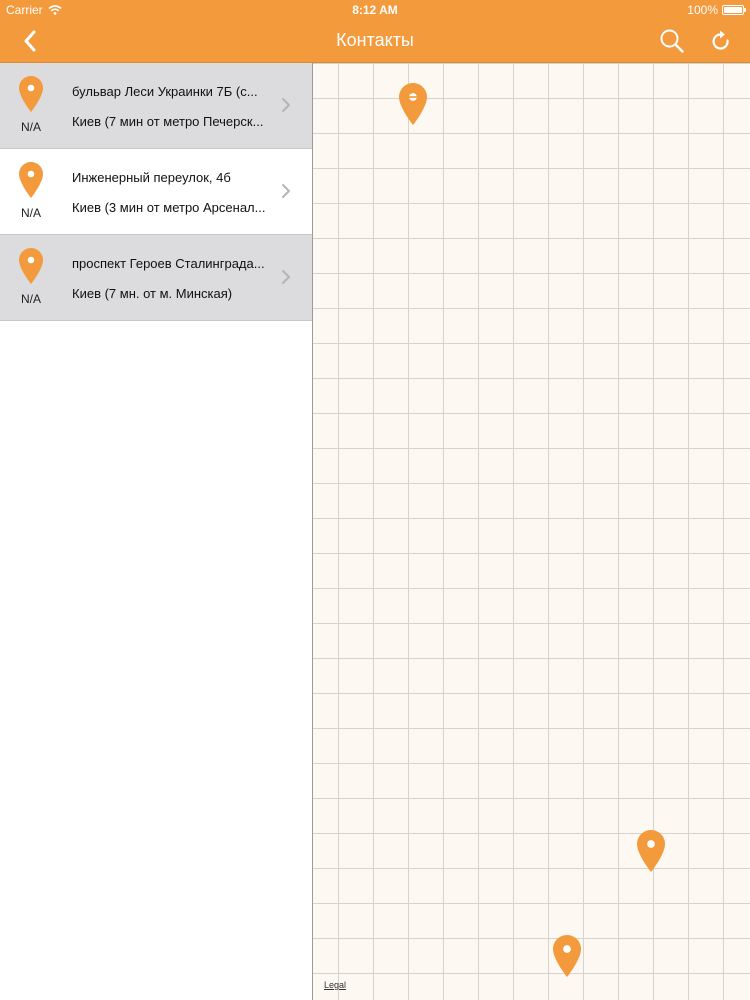  I want to click on refresh-icon, so click(720, 40).